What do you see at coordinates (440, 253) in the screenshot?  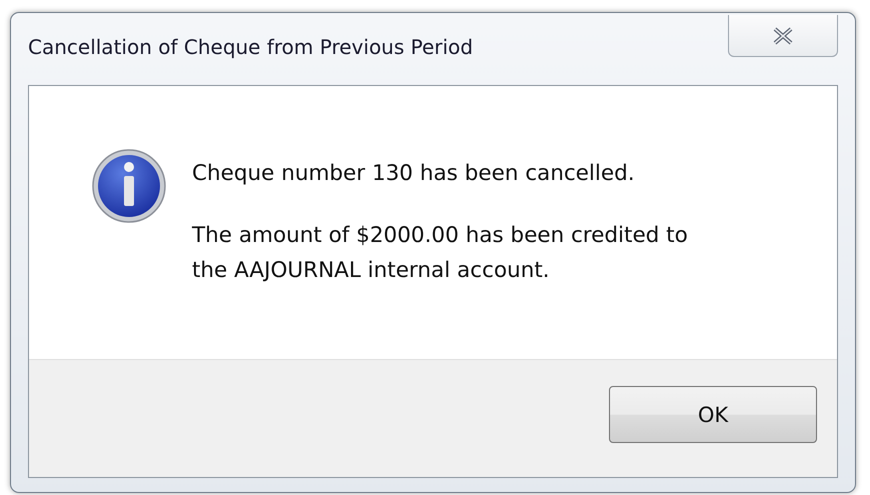 I see `message-text: The amount of $2000.00 has been credited to the AAJOURNAL internal account.` at bounding box center [440, 253].